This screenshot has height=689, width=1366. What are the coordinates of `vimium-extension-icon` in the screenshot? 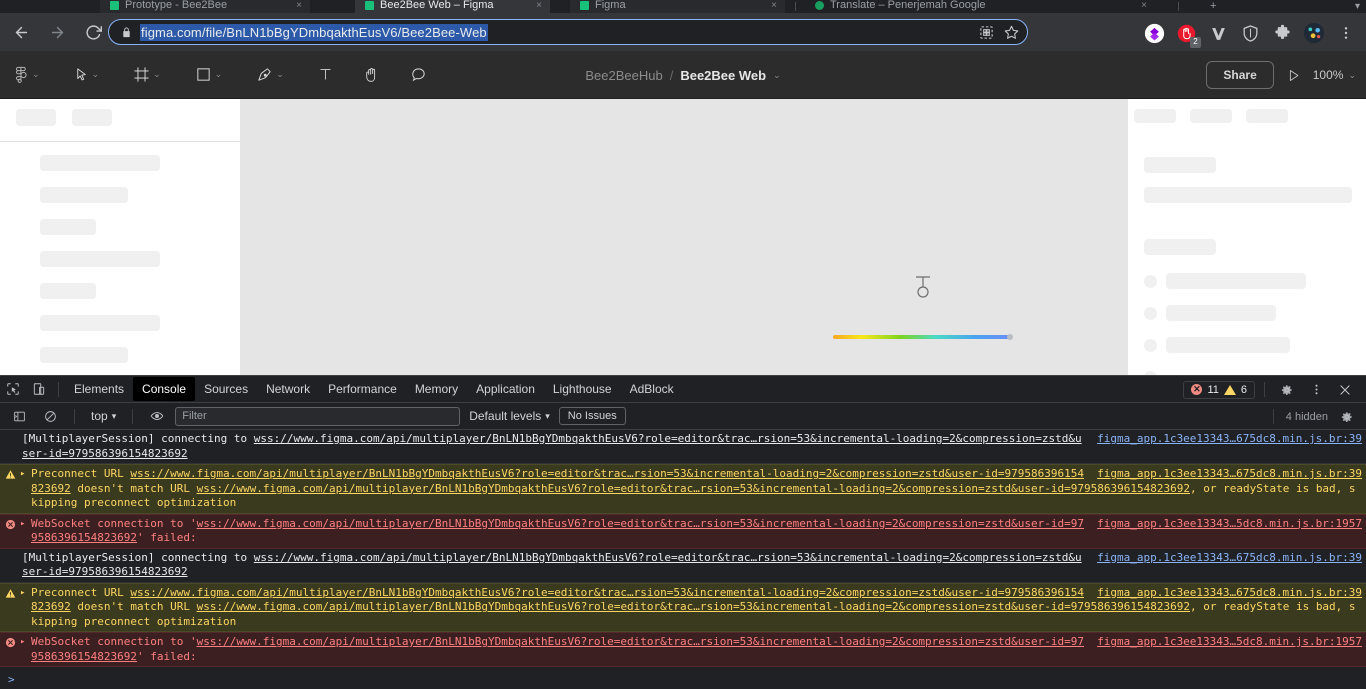 It's located at (1218, 33).